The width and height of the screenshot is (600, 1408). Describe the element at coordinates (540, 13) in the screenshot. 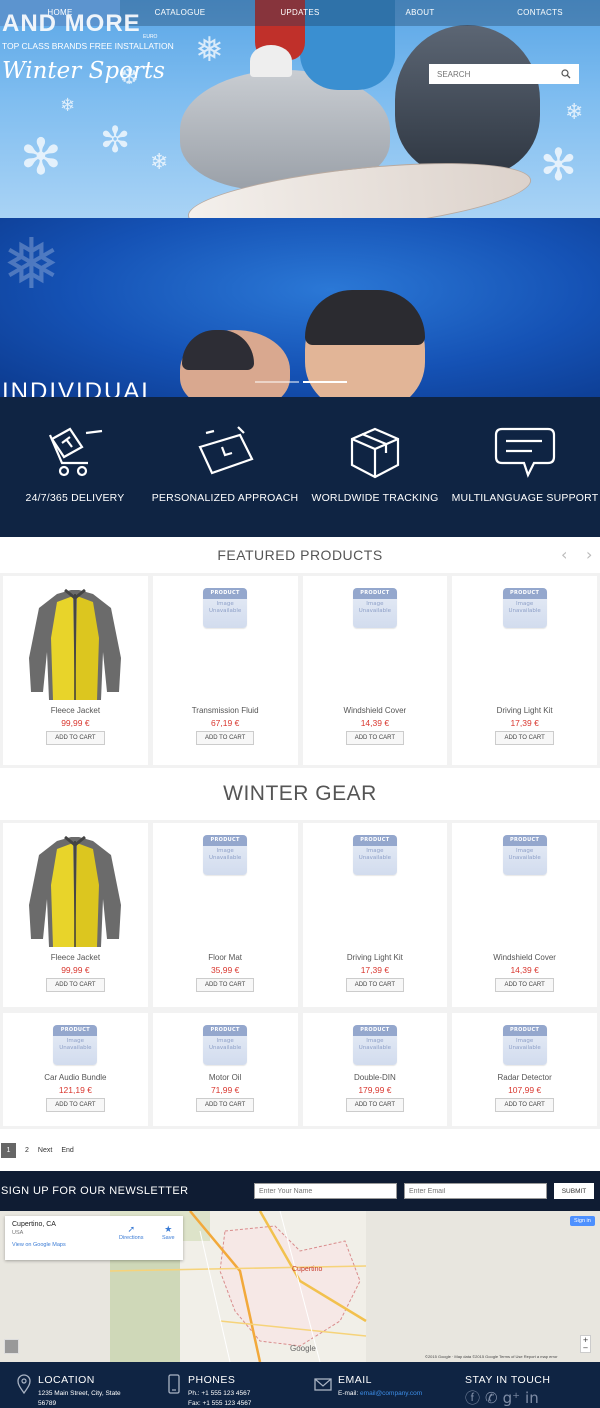

I see `nav-contacts: CONTACTS` at that location.